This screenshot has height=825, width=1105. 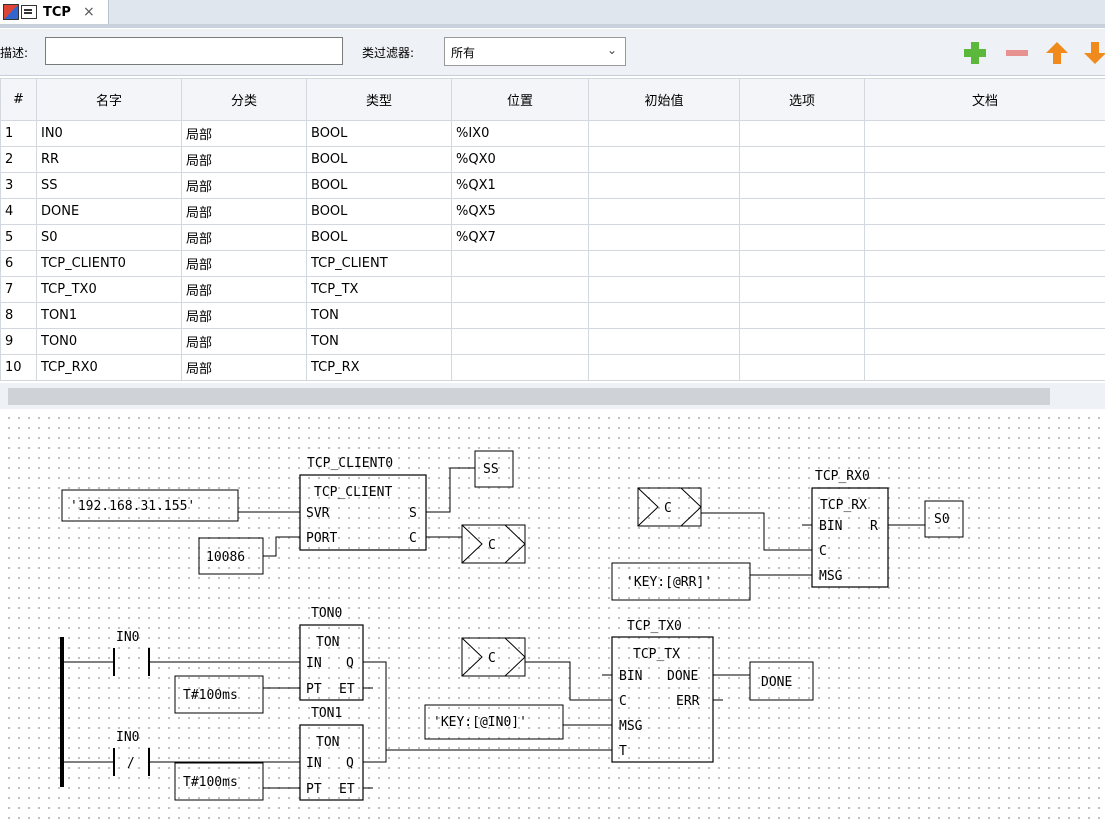 What do you see at coordinates (1057, 53) in the screenshot?
I see `move-up-button` at bounding box center [1057, 53].